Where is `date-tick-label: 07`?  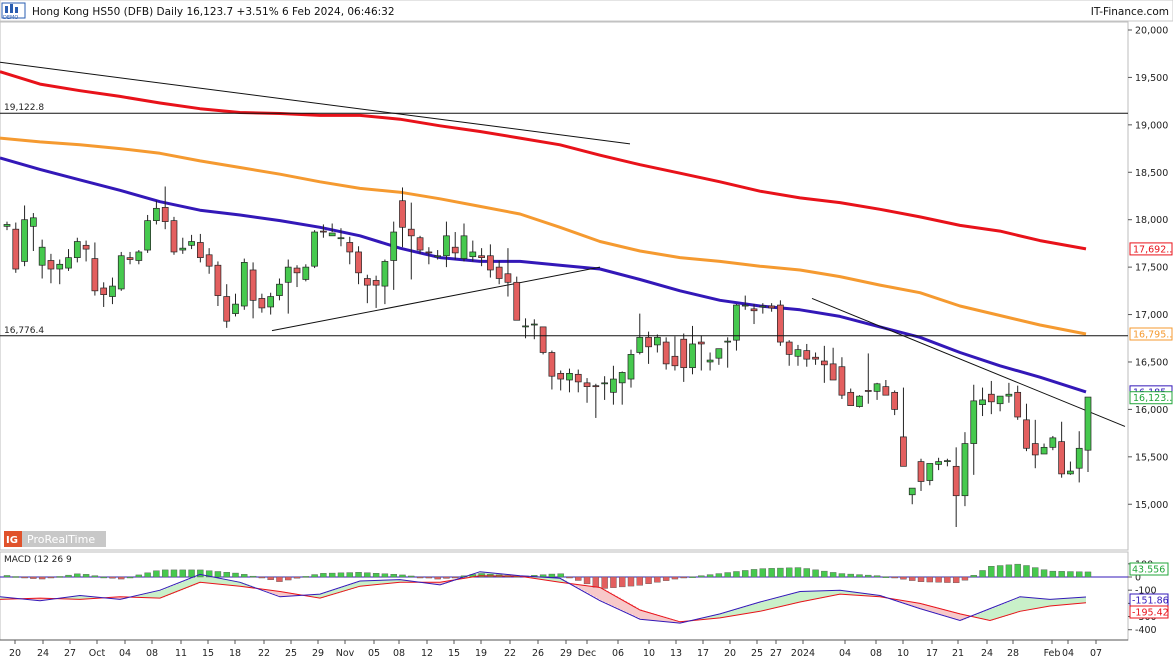
date-tick-label: 07 is located at coordinates (1096, 653).